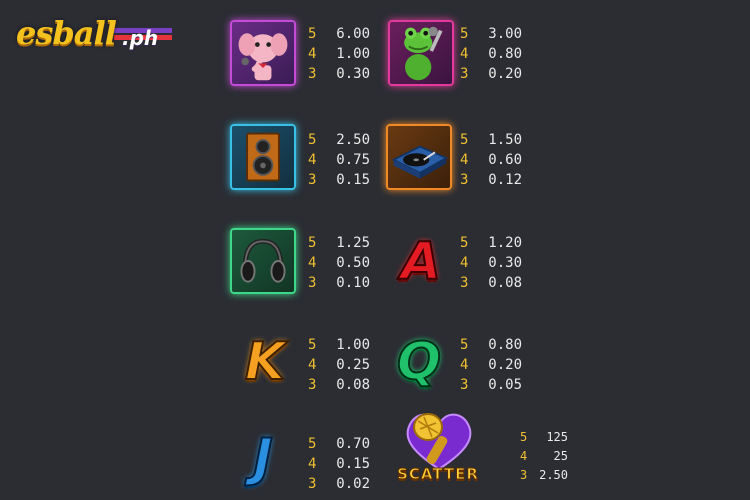  I want to click on frog-paytable: 5 3.00 4 0.80 3 0.20, so click(491, 54).